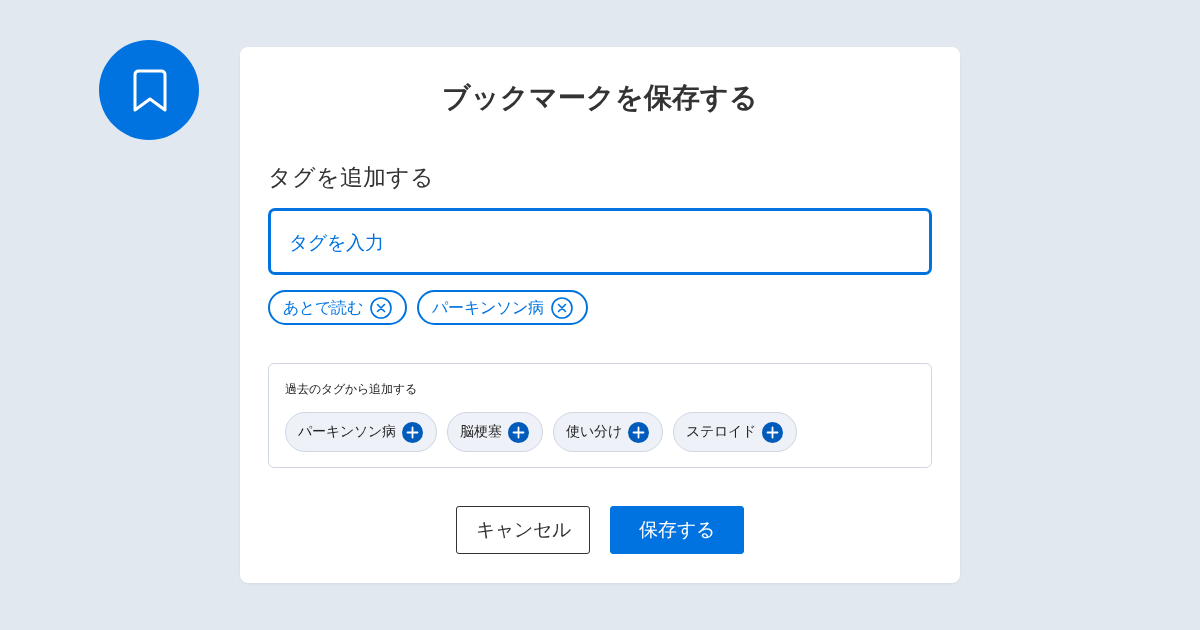 Image resolution: width=1200 pixels, height=630 pixels. What do you see at coordinates (523, 530) in the screenshot?
I see `cancel-button: キャンセル` at bounding box center [523, 530].